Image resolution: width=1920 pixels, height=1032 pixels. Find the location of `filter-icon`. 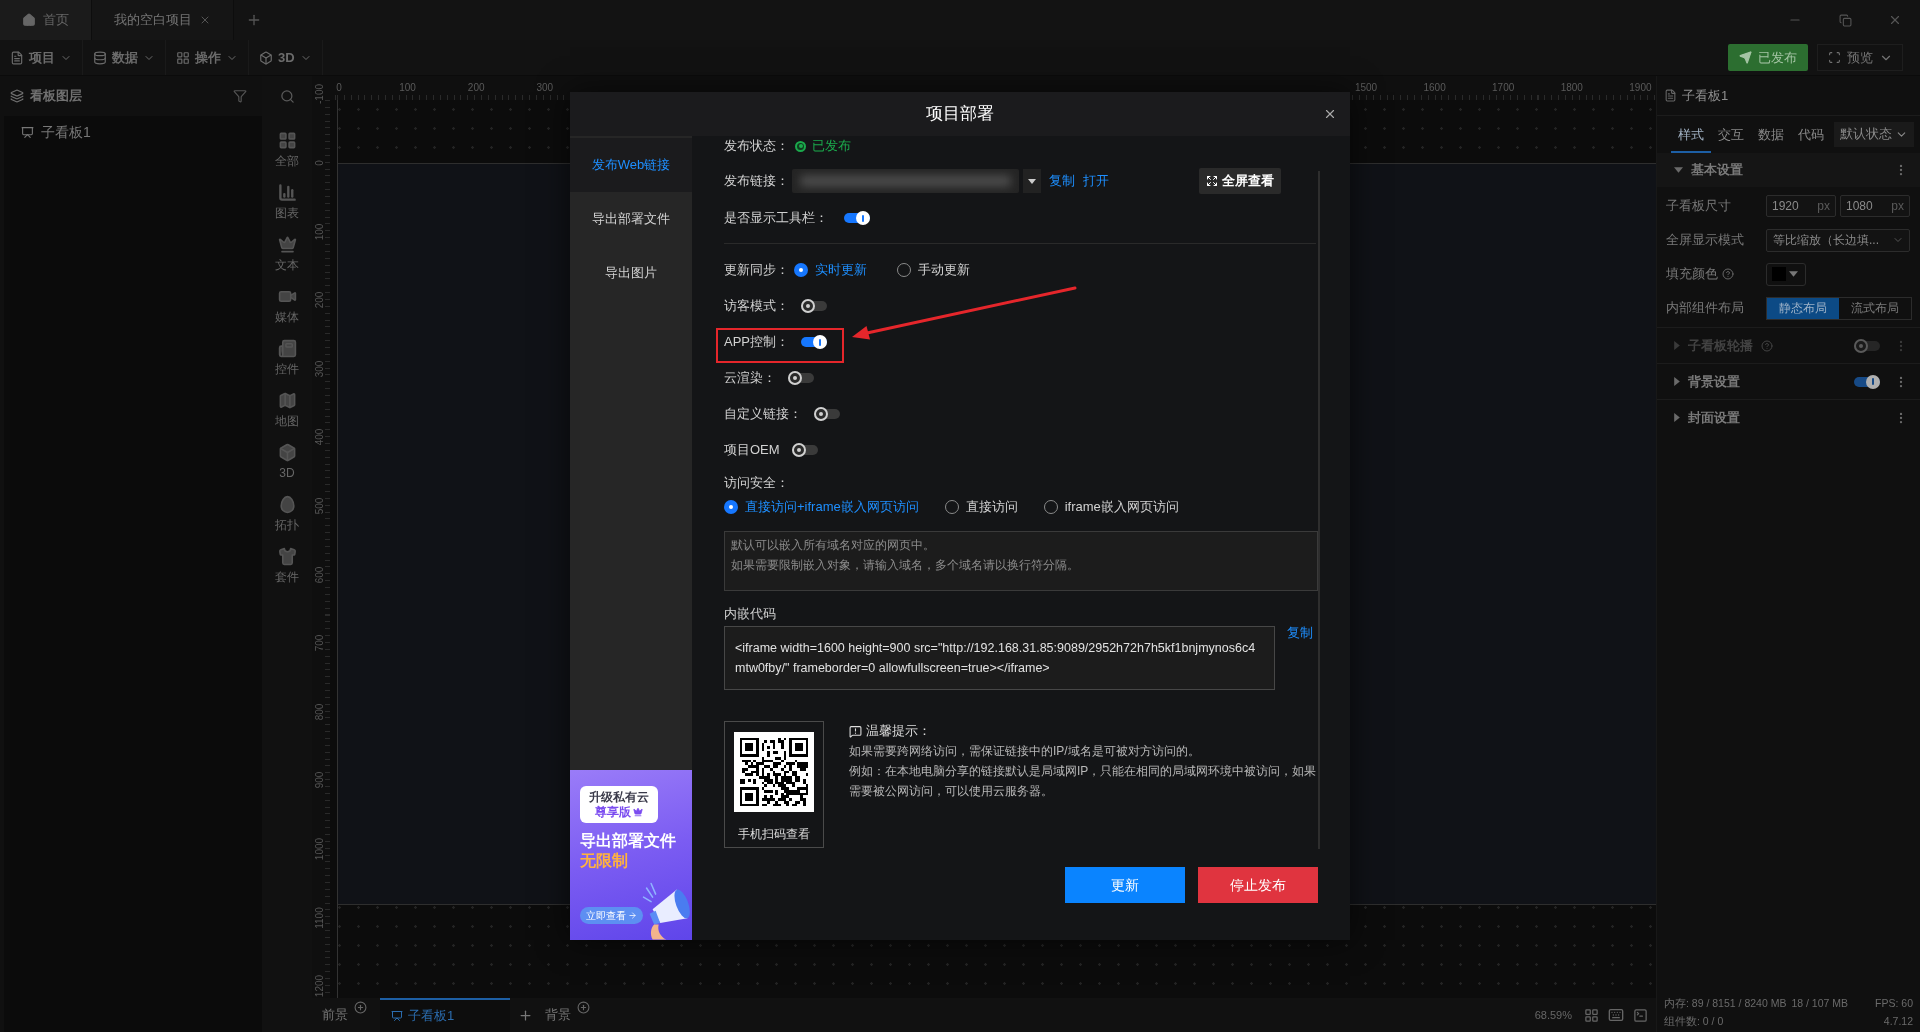

filter-icon is located at coordinates (240, 96).